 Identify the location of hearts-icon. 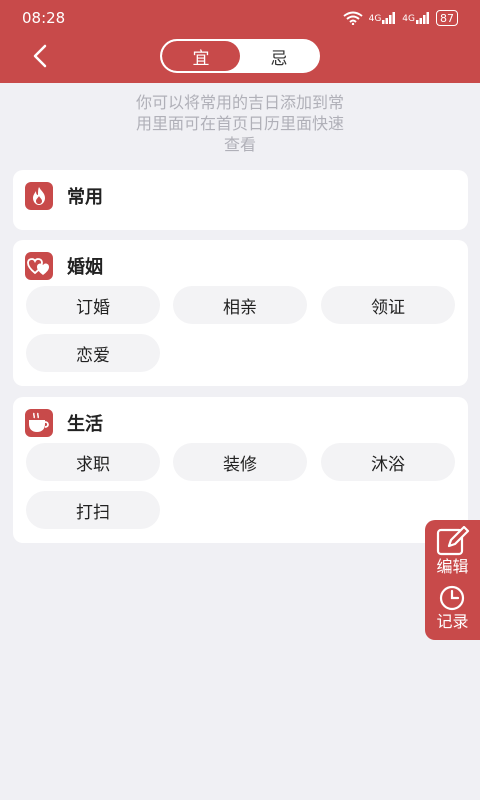
(39, 266).